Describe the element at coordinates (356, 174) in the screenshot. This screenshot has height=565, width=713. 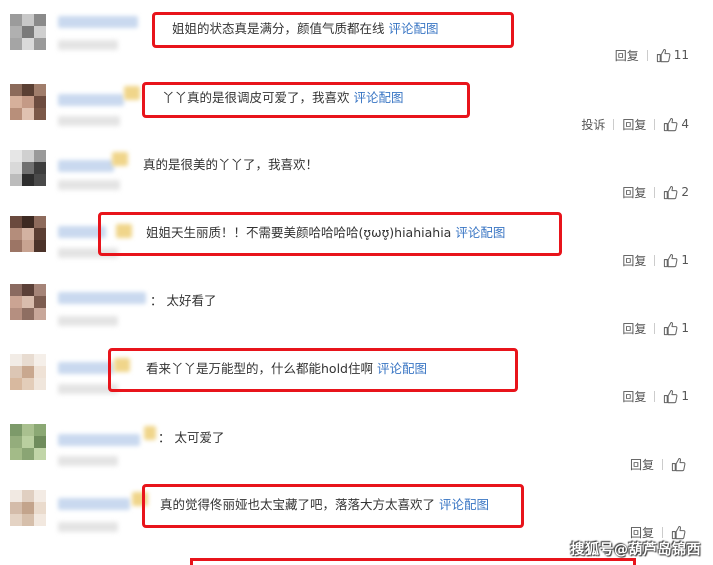
I see `comment-item: 真的是很美的丫丫了，我喜欢！ 回复 2` at that location.